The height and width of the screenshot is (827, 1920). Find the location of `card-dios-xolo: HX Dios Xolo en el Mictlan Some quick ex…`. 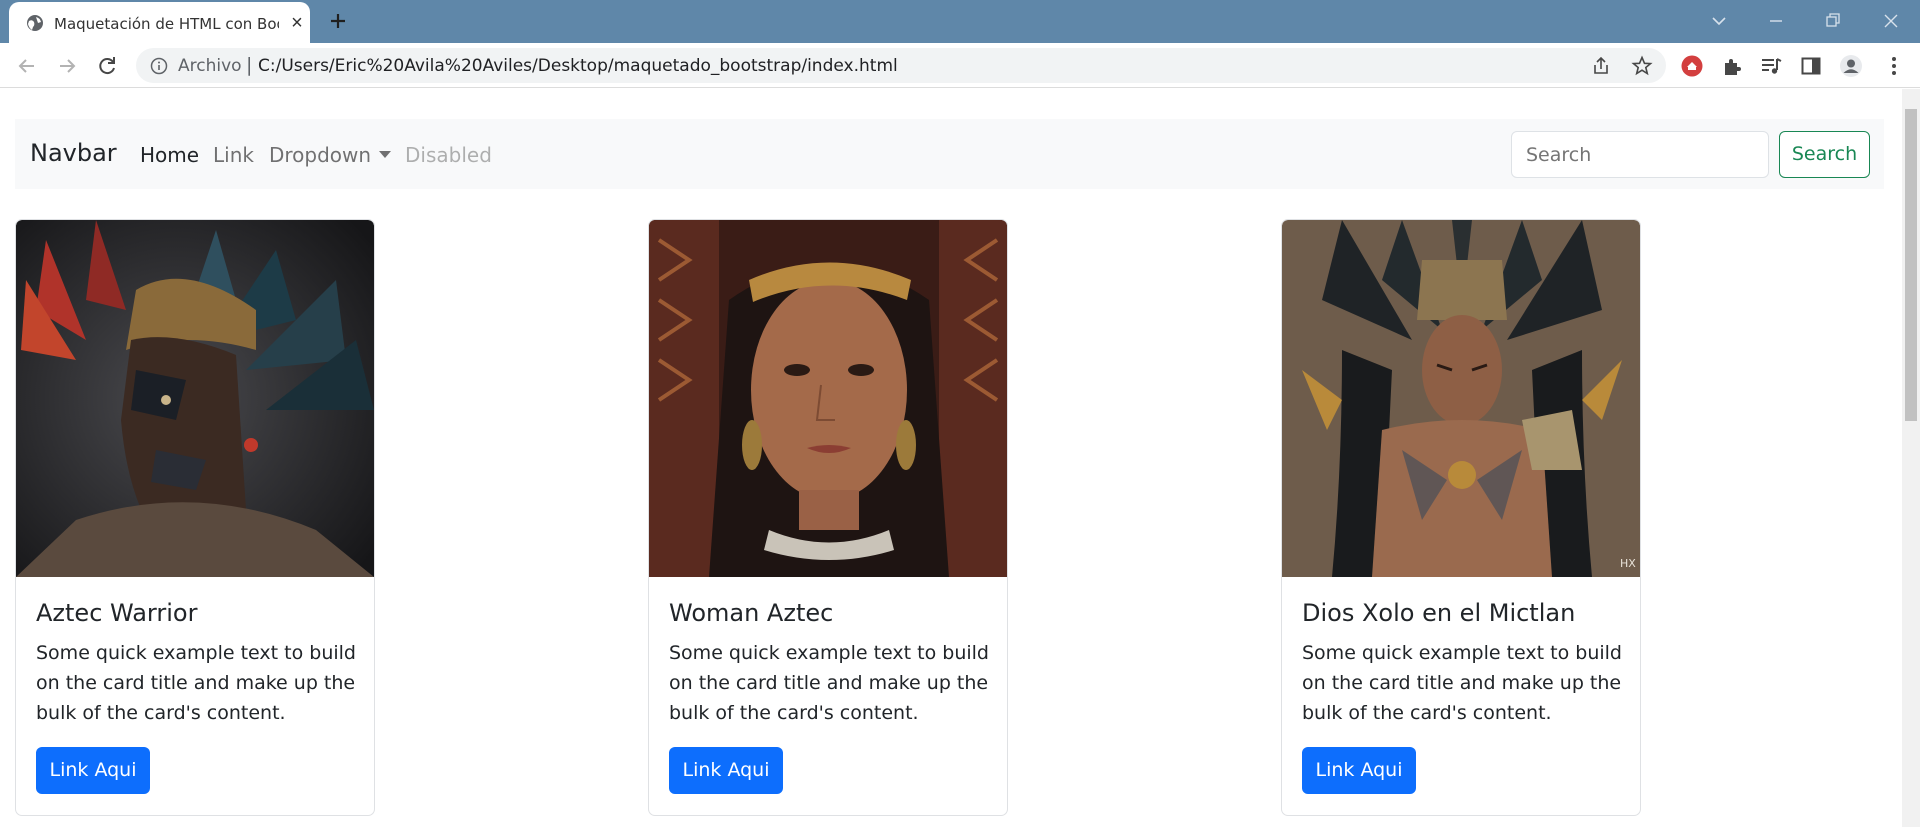

card-dios-xolo: HX Dios Xolo en el Mictlan Some quick ex… is located at coordinates (1461, 517).